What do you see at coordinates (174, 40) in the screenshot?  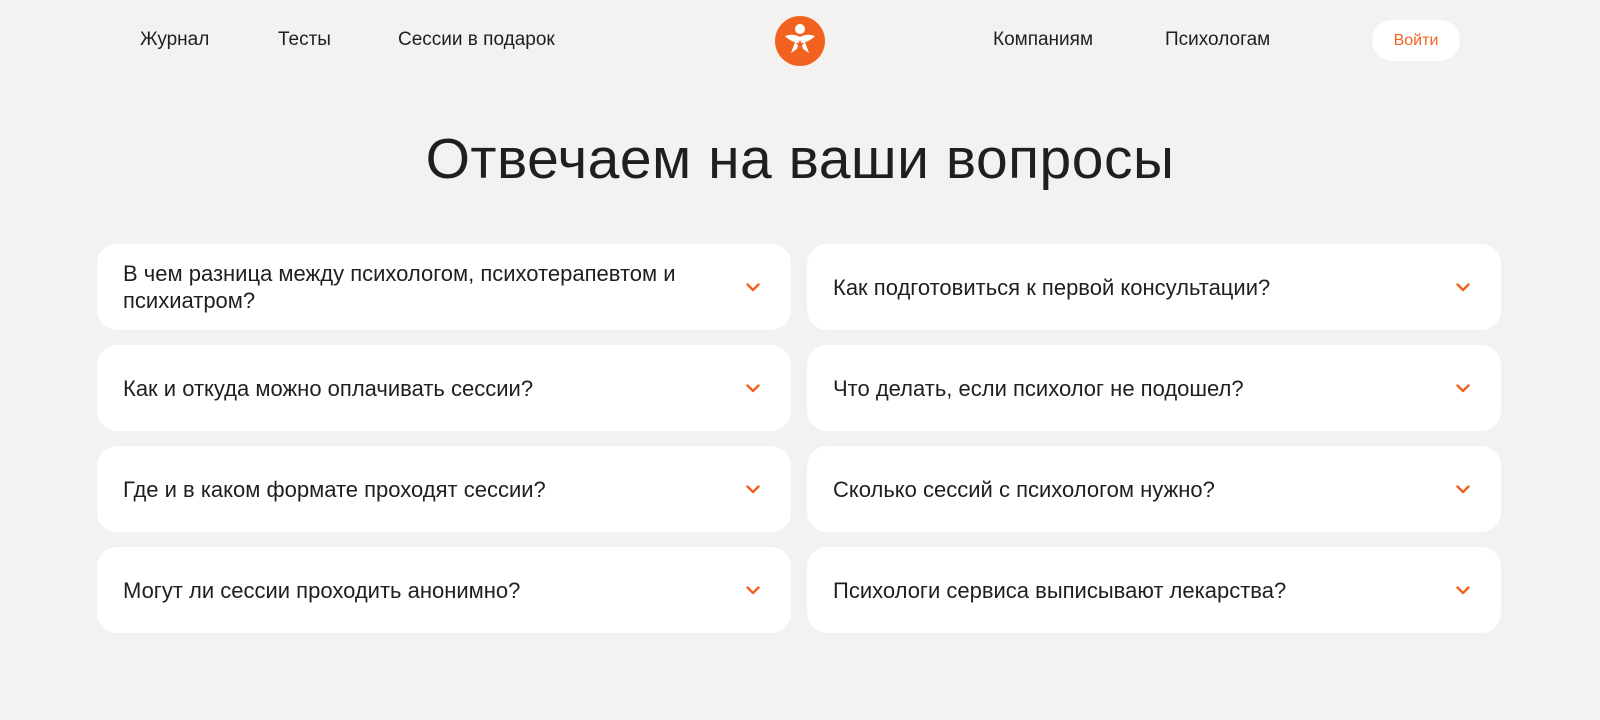 I see `nav-link-journal: Журнал` at bounding box center [174, 40].